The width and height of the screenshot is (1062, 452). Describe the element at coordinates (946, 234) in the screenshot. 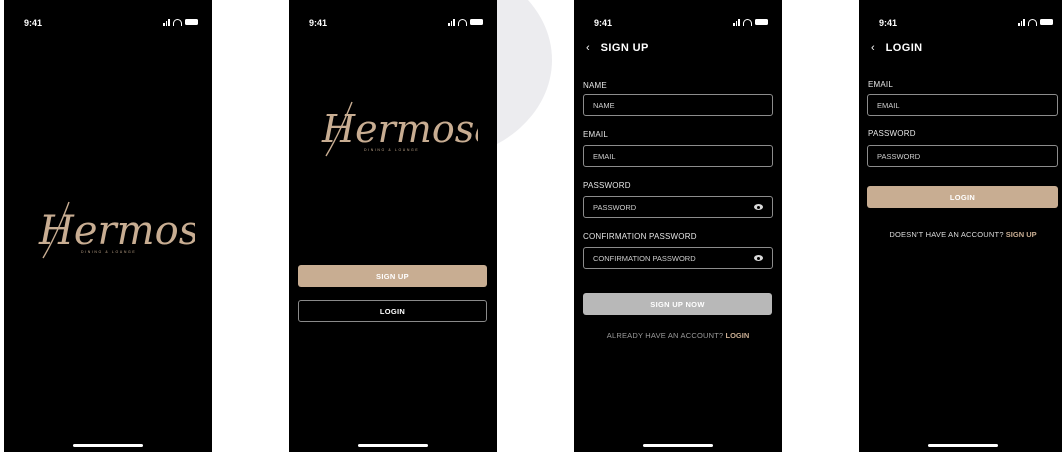

I see `footer-prompt: DOESN'T HAVE AN ACCOUNT?` at that location.